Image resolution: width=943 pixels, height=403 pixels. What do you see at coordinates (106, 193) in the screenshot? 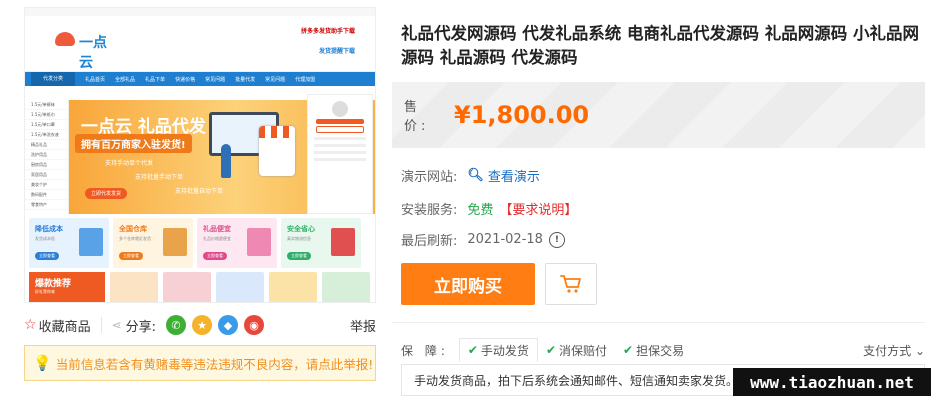
I see `hero-button: 立即代发发货` at bounding box center [106, 193].